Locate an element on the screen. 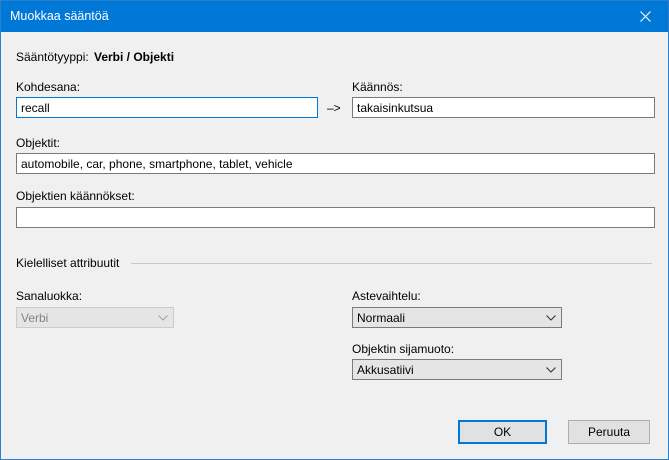  ok-button-label: OK is located at coordinates (502, 432).